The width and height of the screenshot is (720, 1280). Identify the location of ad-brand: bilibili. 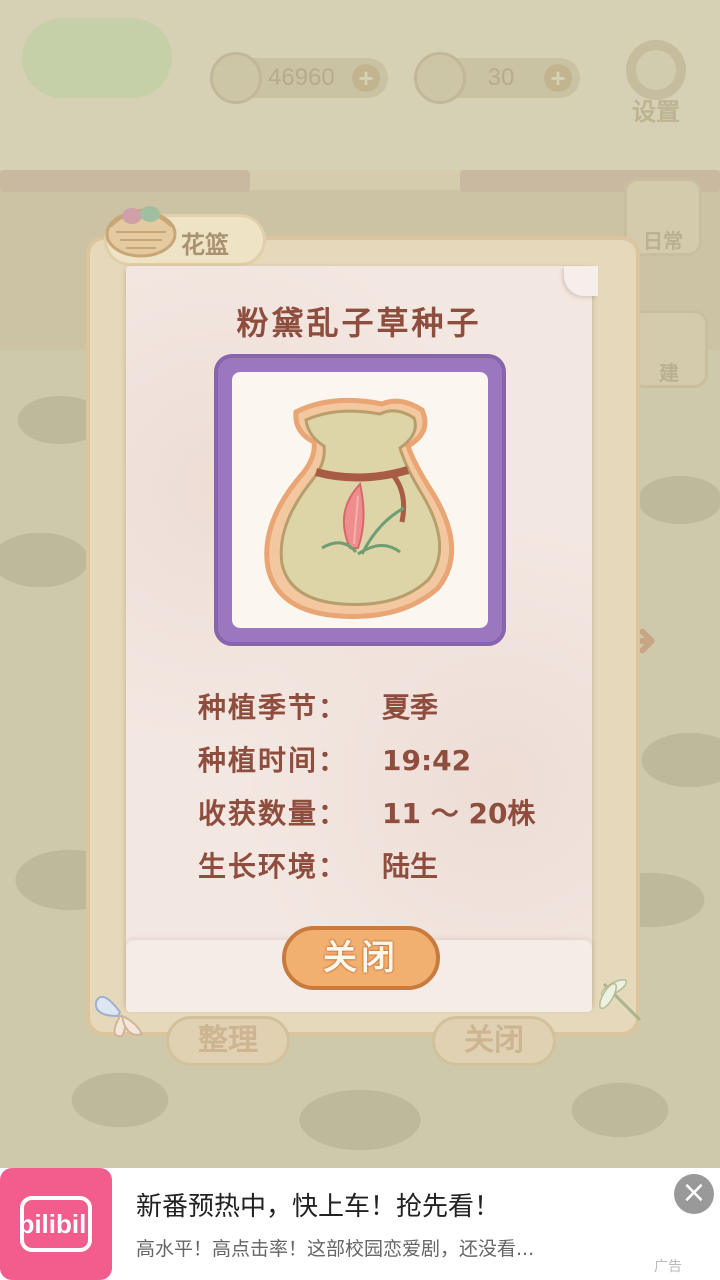
(56, 1224).